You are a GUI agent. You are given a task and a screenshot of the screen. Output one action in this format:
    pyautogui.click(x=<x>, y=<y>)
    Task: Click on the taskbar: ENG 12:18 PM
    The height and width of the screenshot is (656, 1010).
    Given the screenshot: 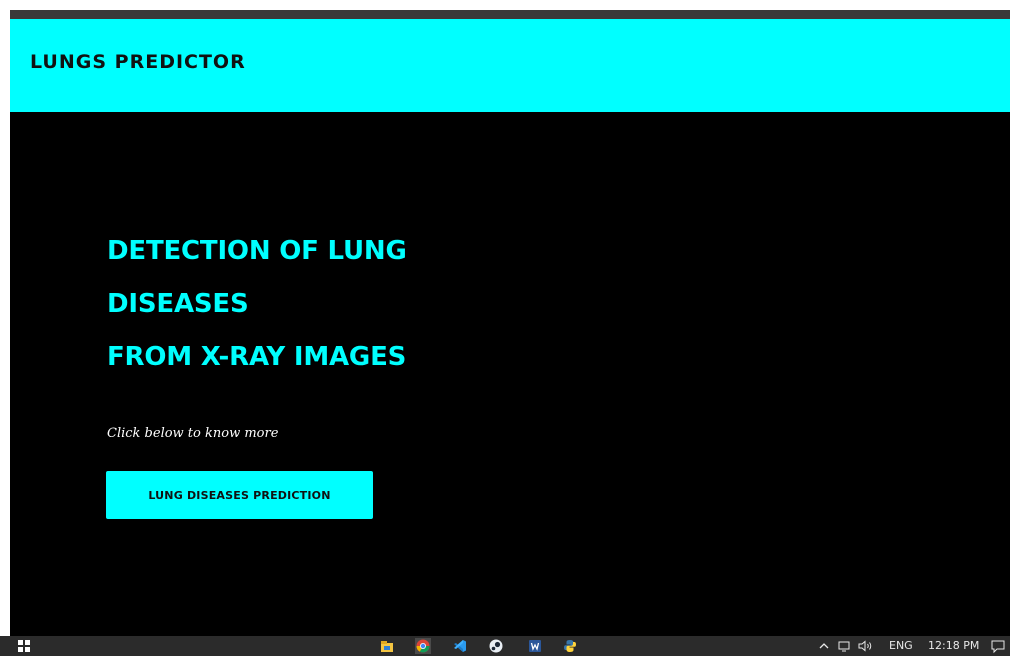 What is the action you would take?
    pyautogui.click(x=505, y=646)
    